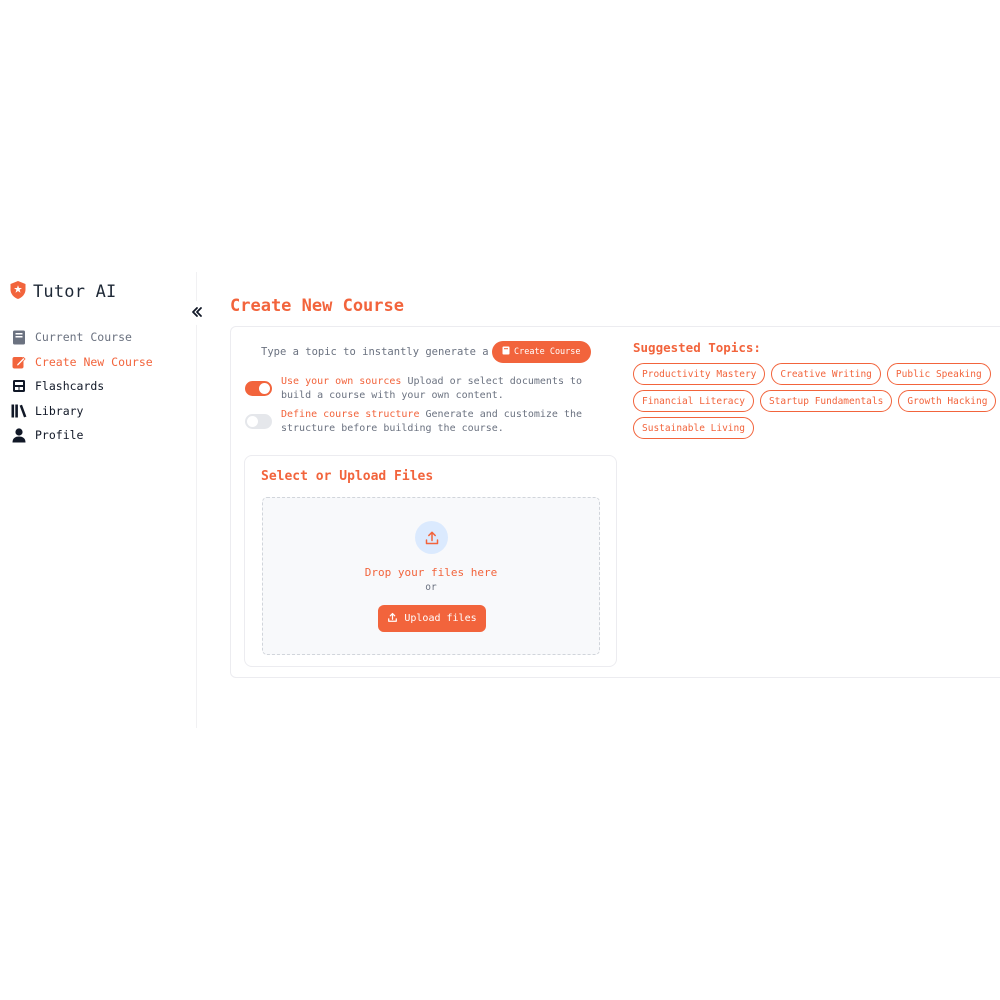 The height and width of the screenshot is (1000, 1000). What do you see at coordinates (104, 500) in the screenshot?
I see `sidebar: Tutor AI Current Course Create New Cours` at bounding box center [104, 500].